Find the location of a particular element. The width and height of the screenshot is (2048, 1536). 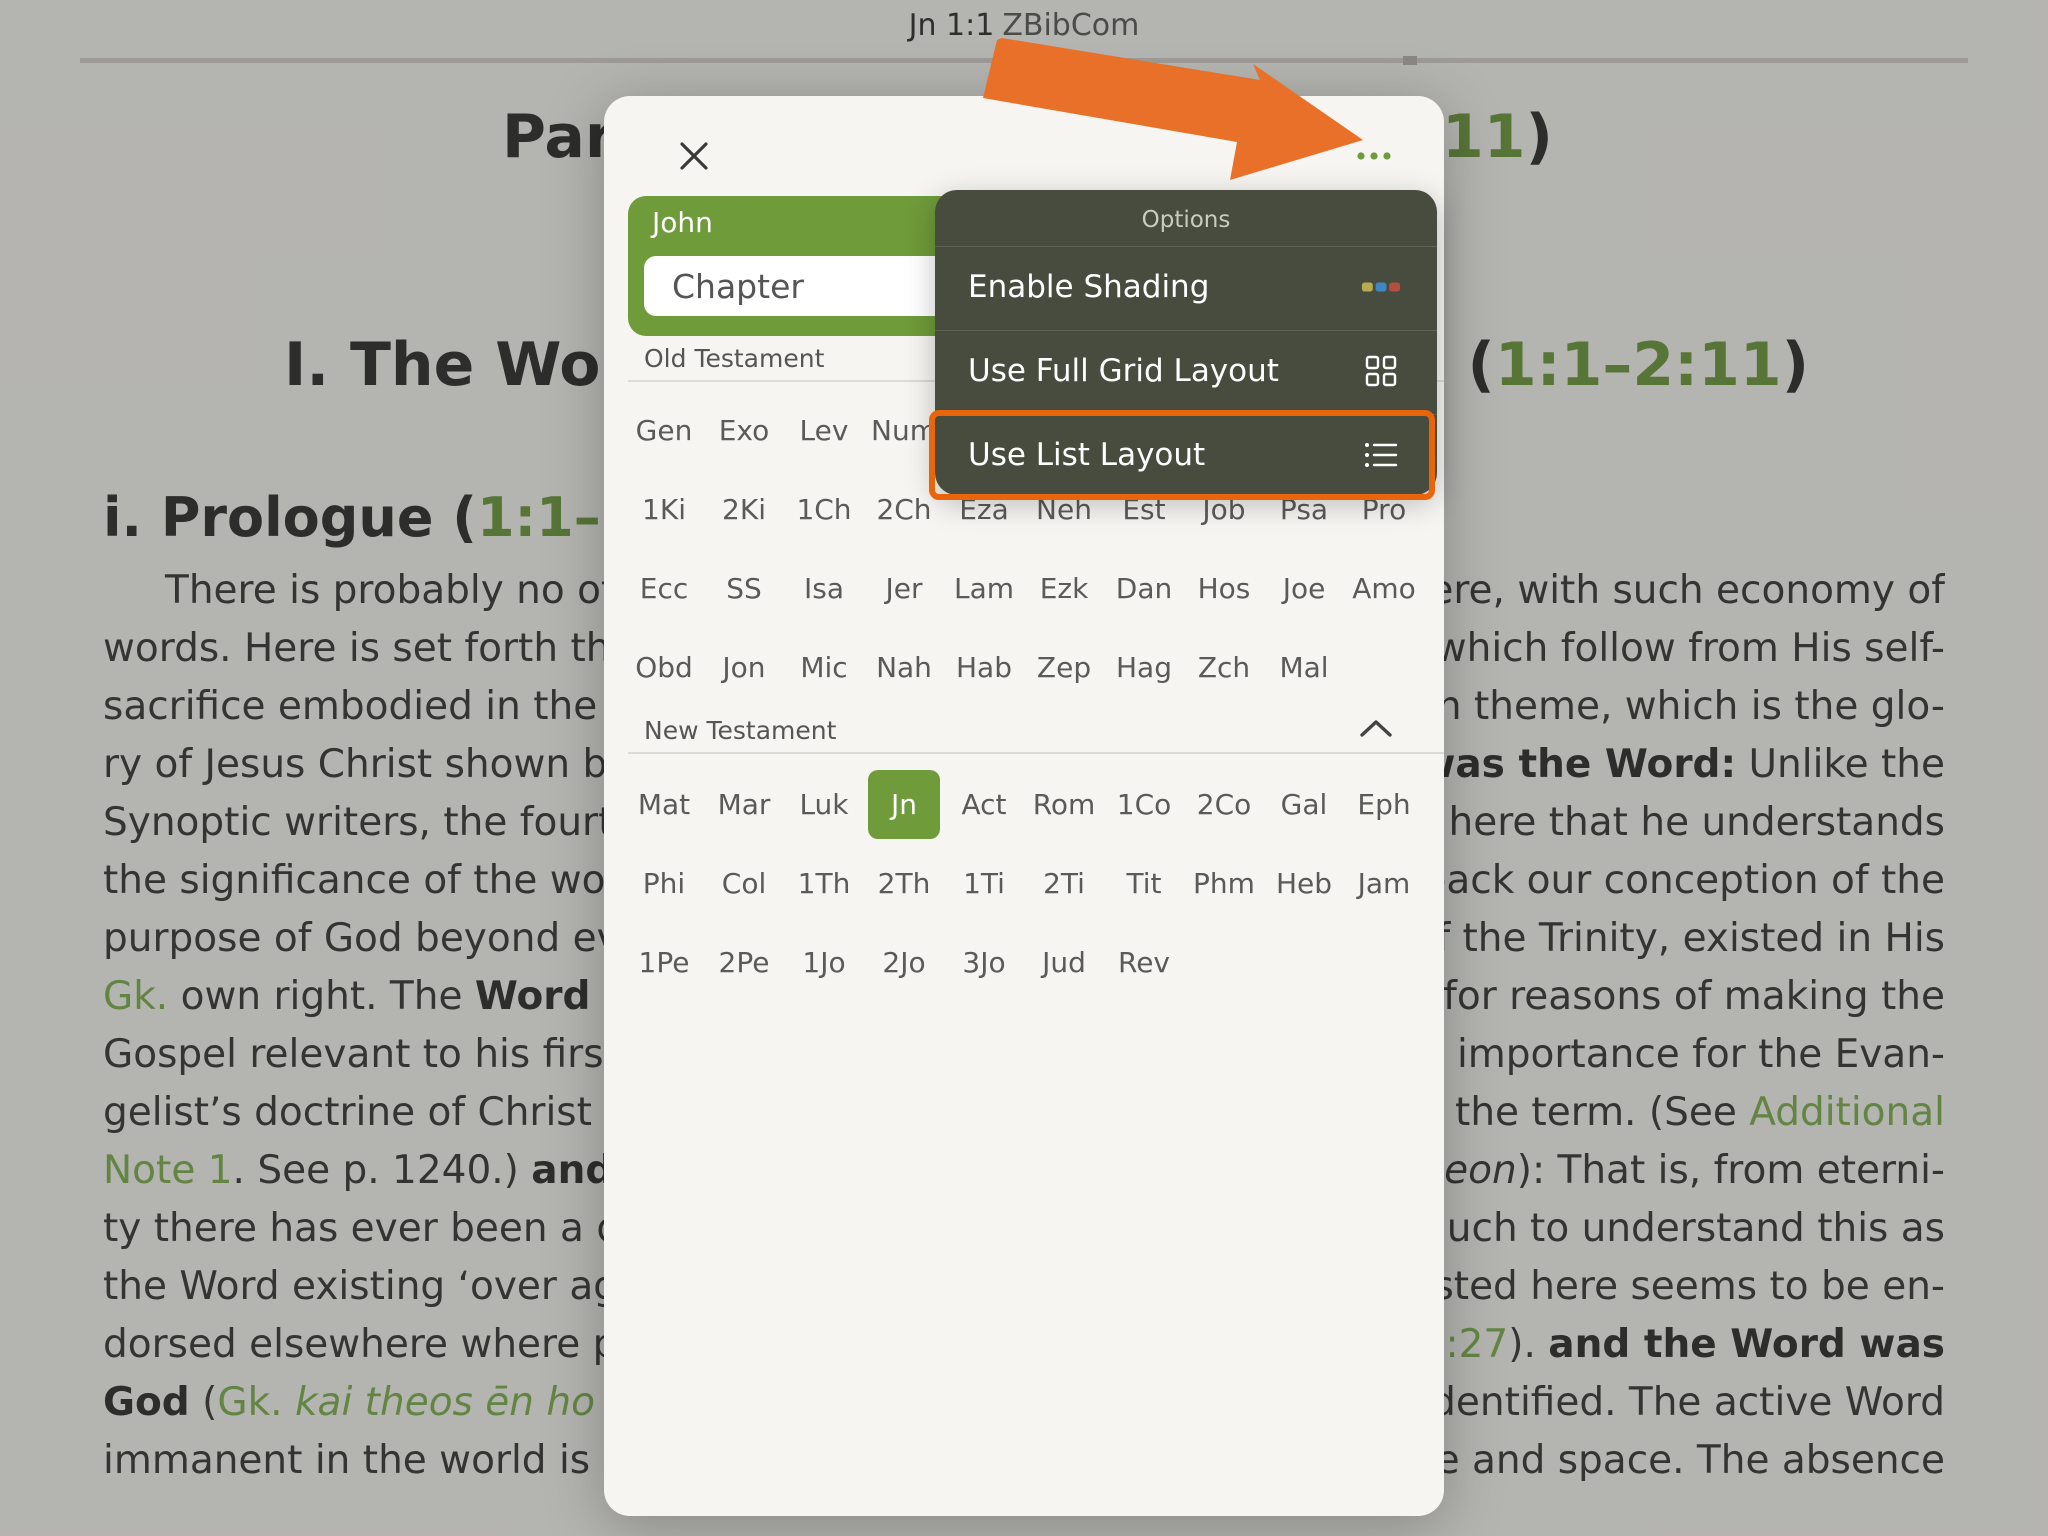

book-button-rom: Rom is located at coordinates (1064, 804).